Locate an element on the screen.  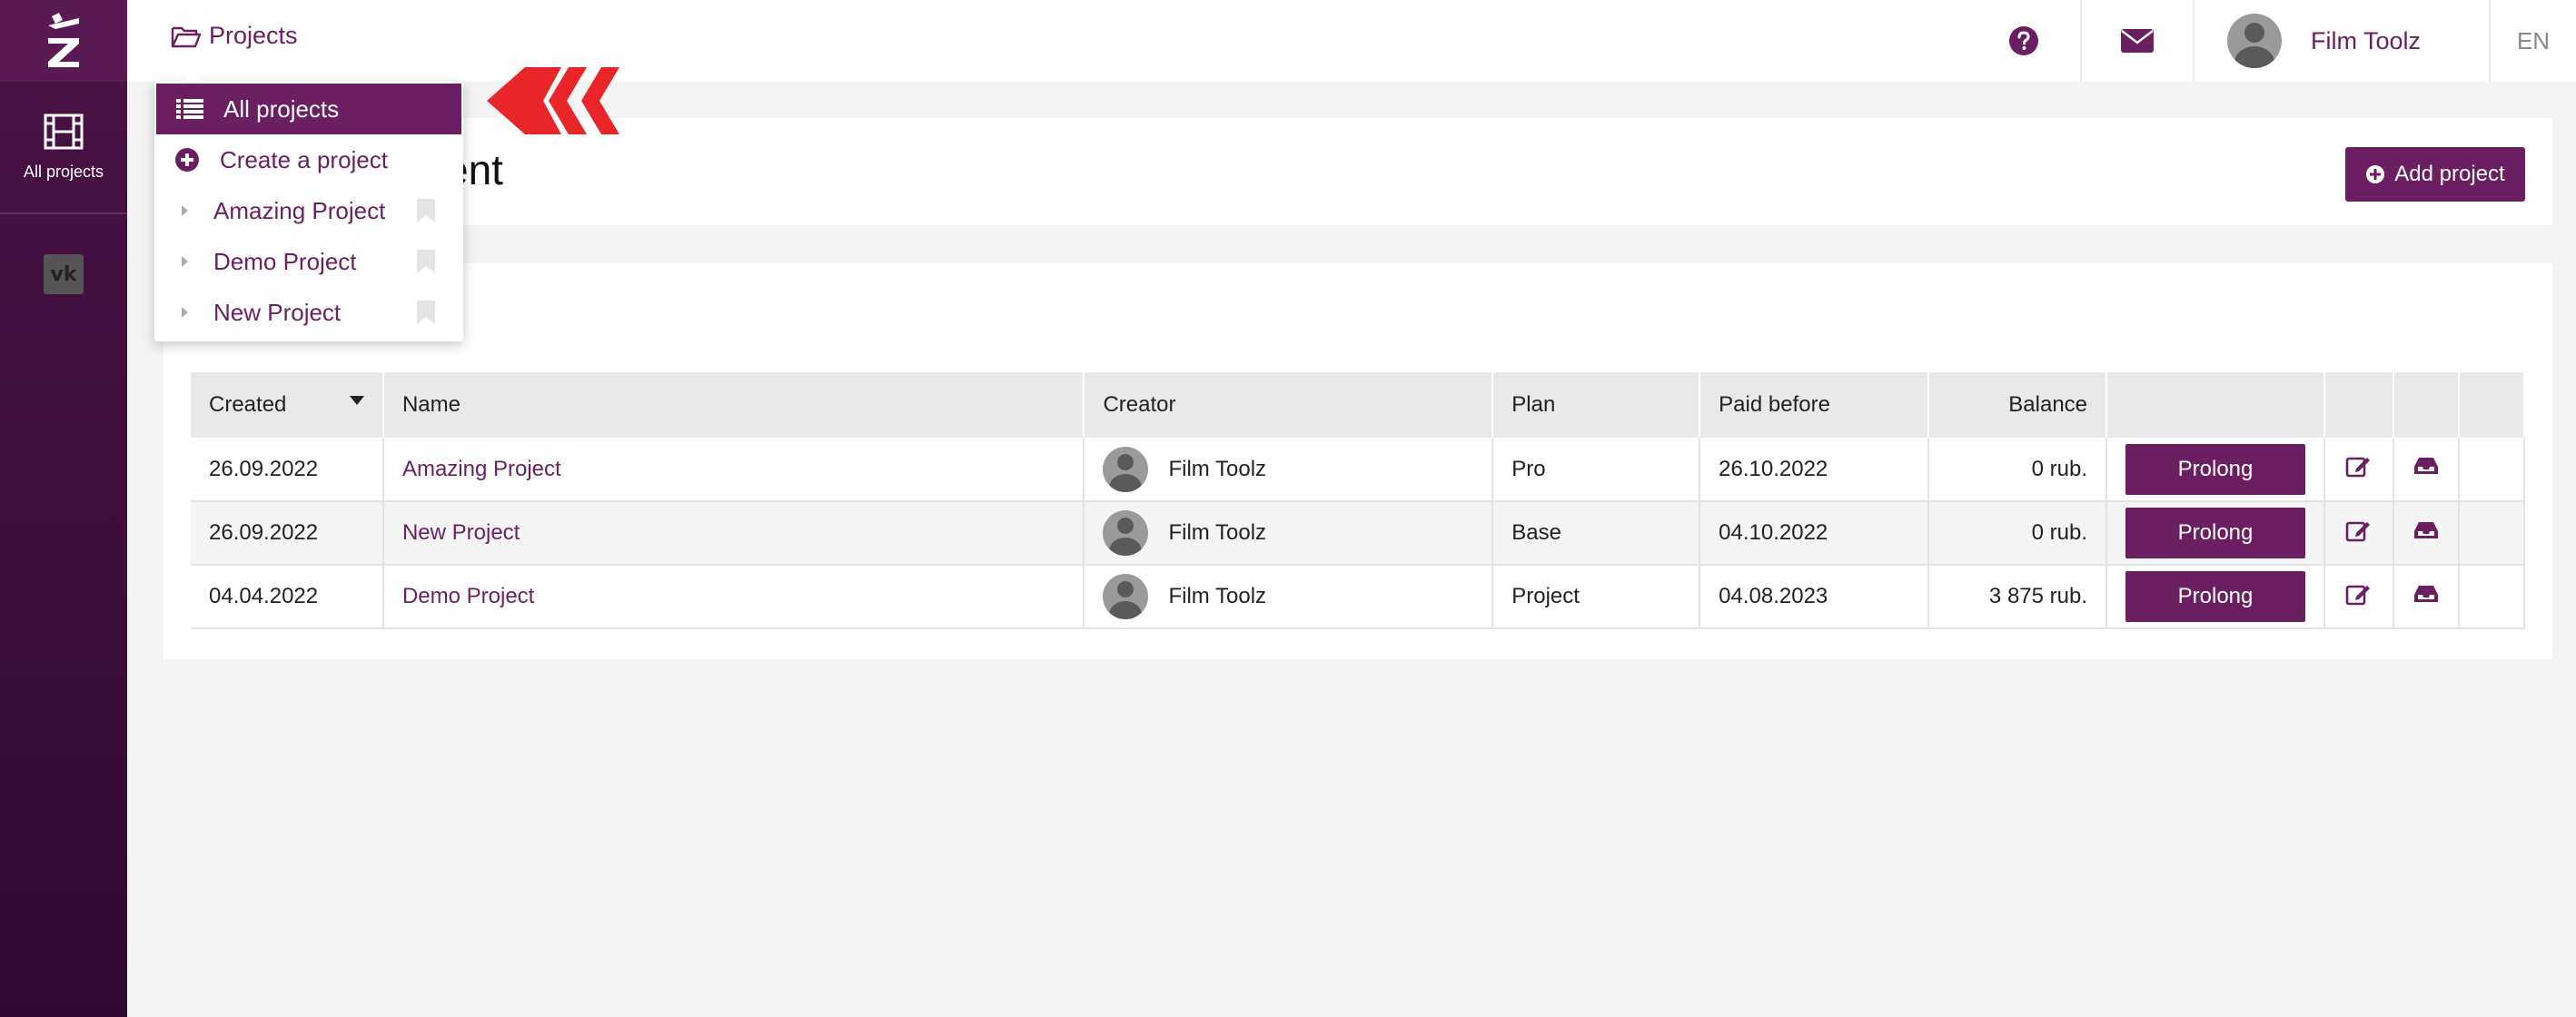
user-menu: Film Toolz is located at coordinates (2341, 41).